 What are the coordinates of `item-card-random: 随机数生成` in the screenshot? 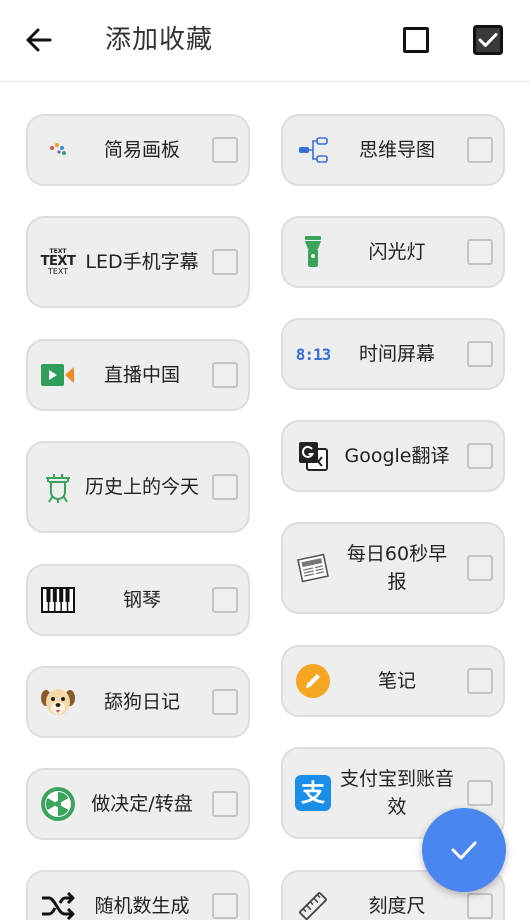 It's located at (138, 895).